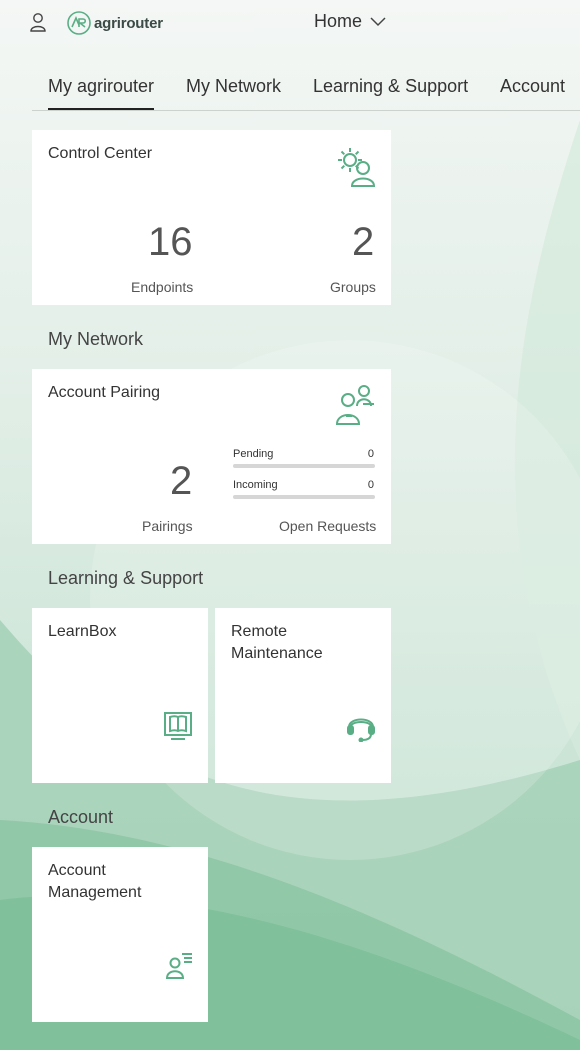  What do you see at coordinates (338, 21) in the screenshot?
I see `home-label: Home` at bounding box center [338, 21].